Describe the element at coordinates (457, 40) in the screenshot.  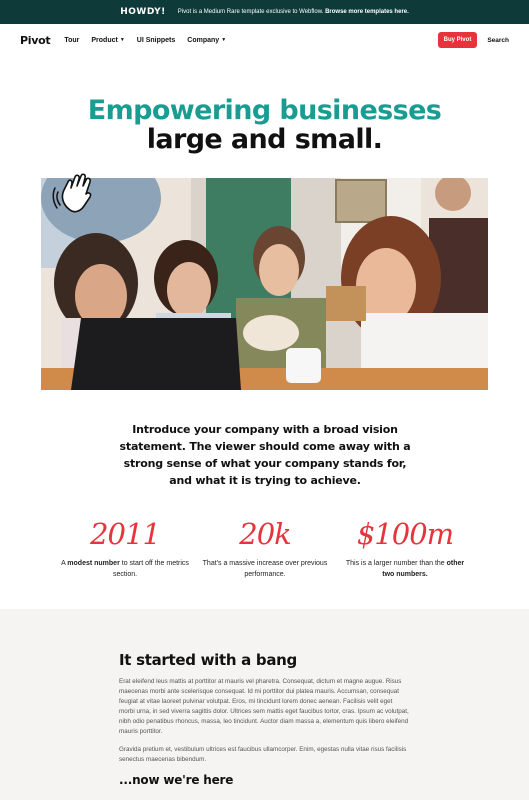
I see `buy-pivot-button: Buy Pivot` at that location.